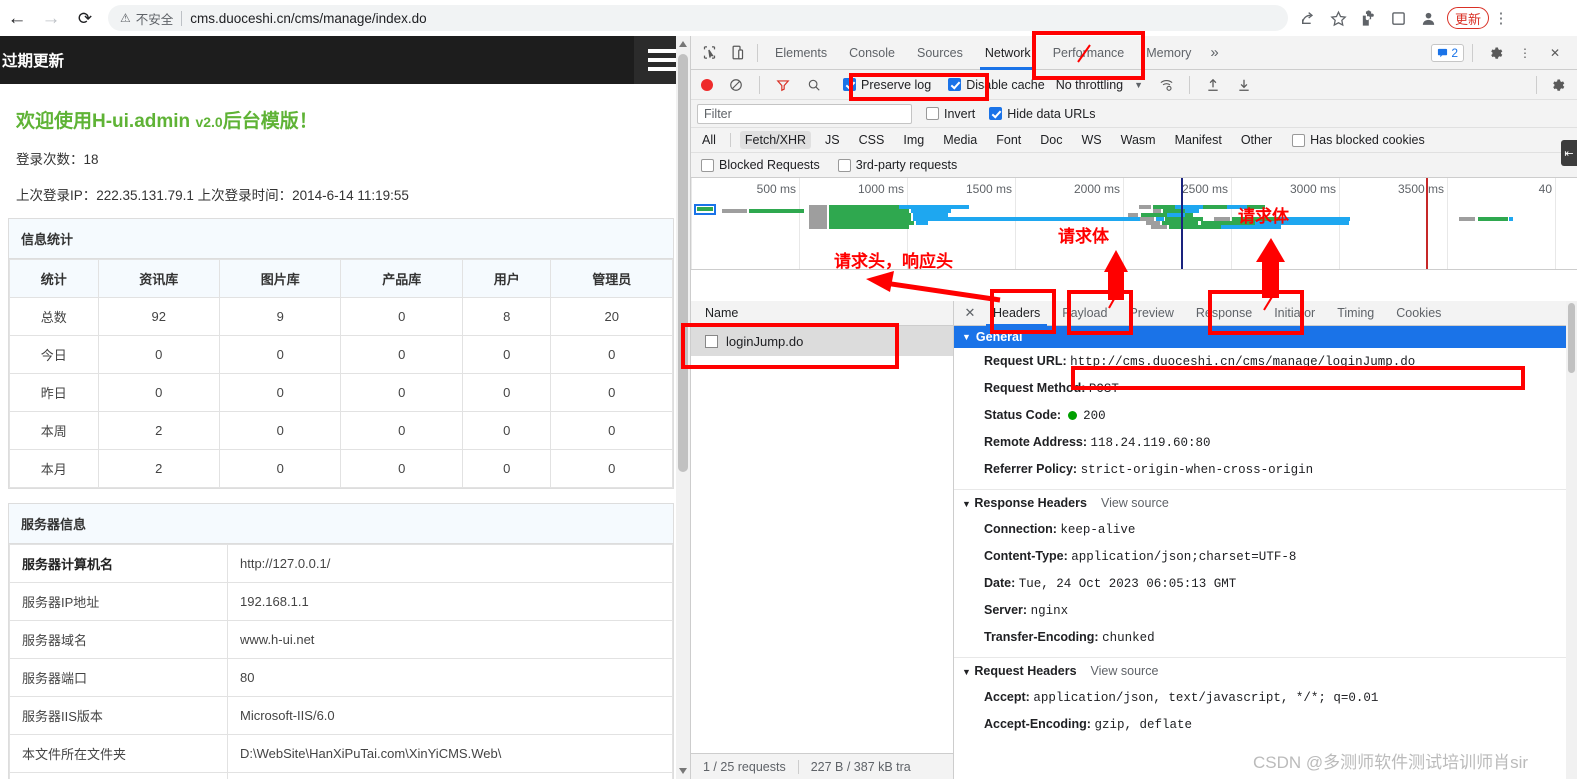 Image resolution: width=1577 pixels, height=779 pixels. Describe the element at coordinates (1224, 313) in the screenshot. I see `tab-response: Response` at that location.